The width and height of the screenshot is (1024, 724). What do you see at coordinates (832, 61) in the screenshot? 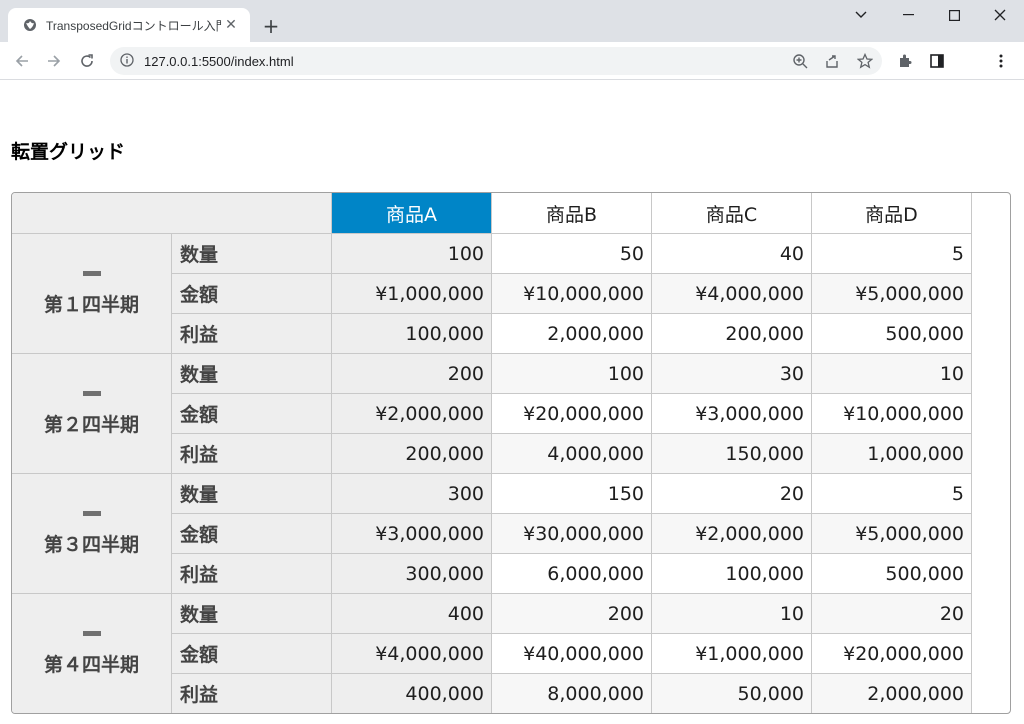
I see `share-icon` at bounding box center [832, 61].